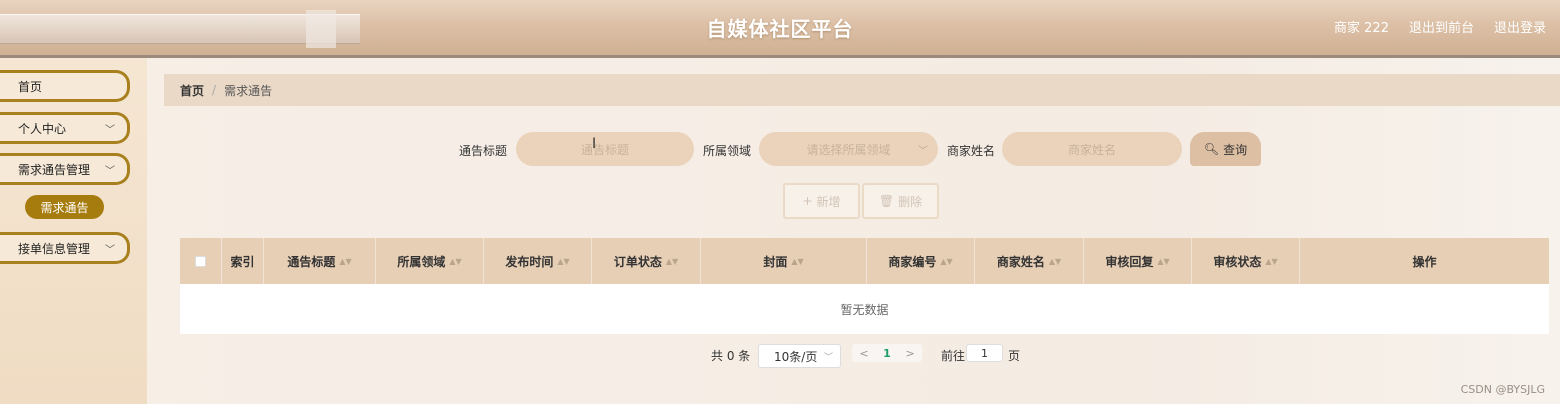  I want to click on column-label: 发布时间, so click(529, 261).